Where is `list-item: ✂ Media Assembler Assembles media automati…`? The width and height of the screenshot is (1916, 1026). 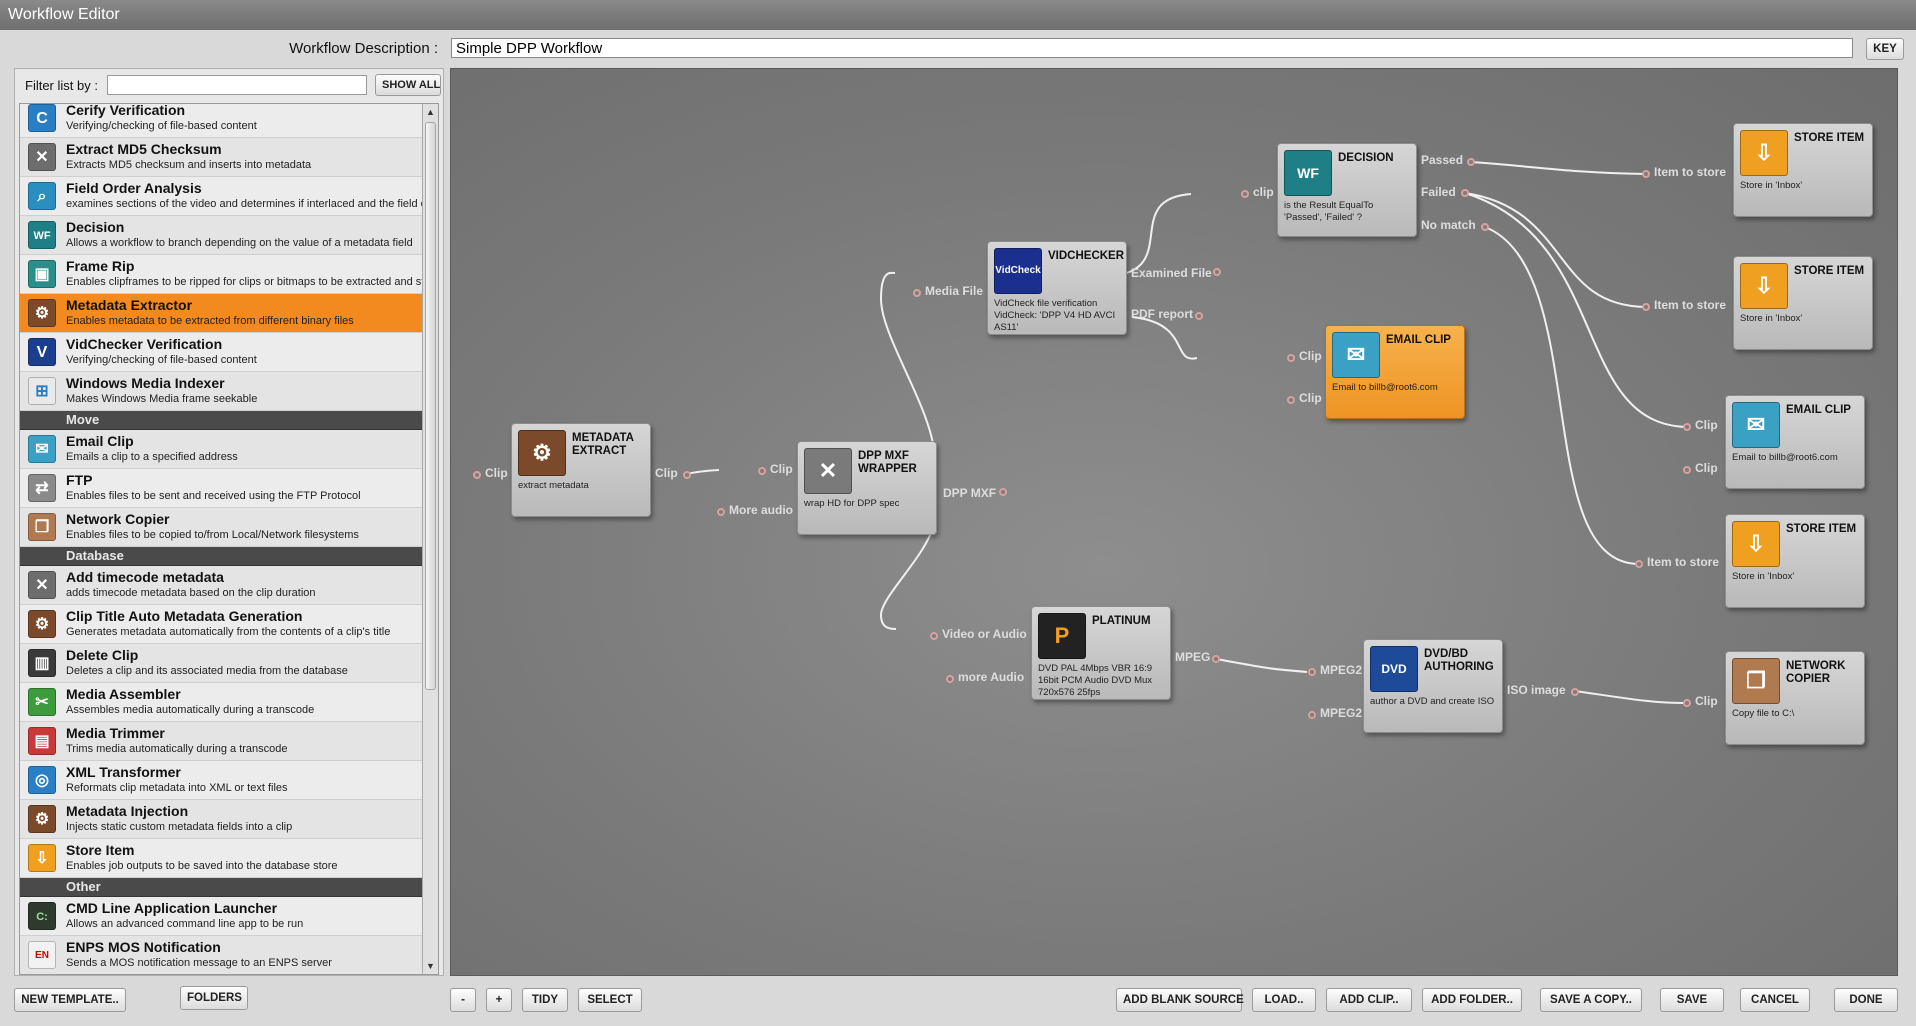 list-item: ✂ Media Assembler Assembles media automati… is located at coordinates (222, 702).